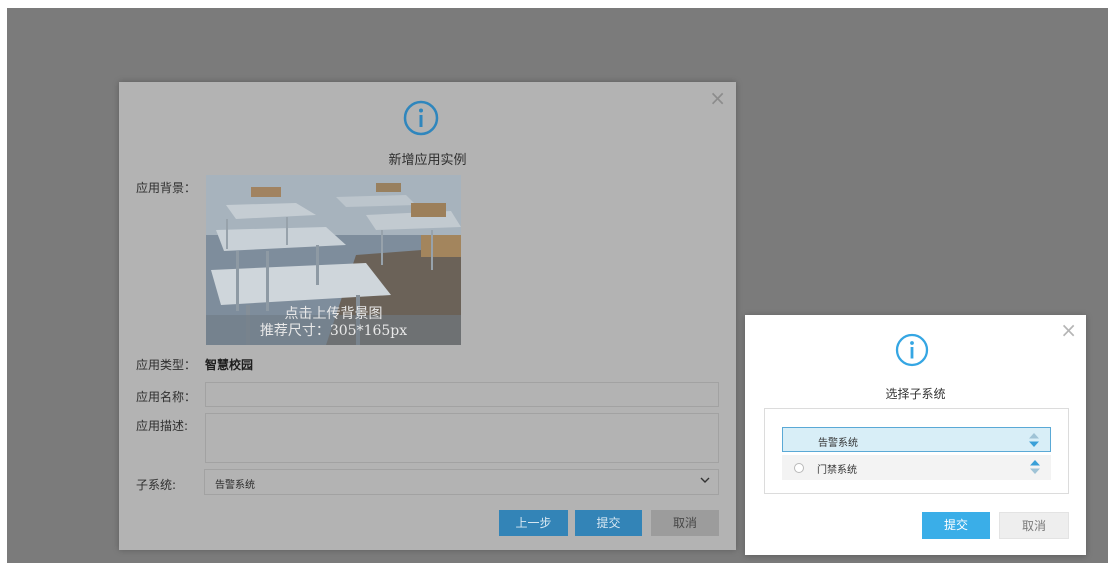 Image resolution: width=1108 pixels, height=563 pixels. I want to click on dialog-title: 选择子系统, so click(915, 394).